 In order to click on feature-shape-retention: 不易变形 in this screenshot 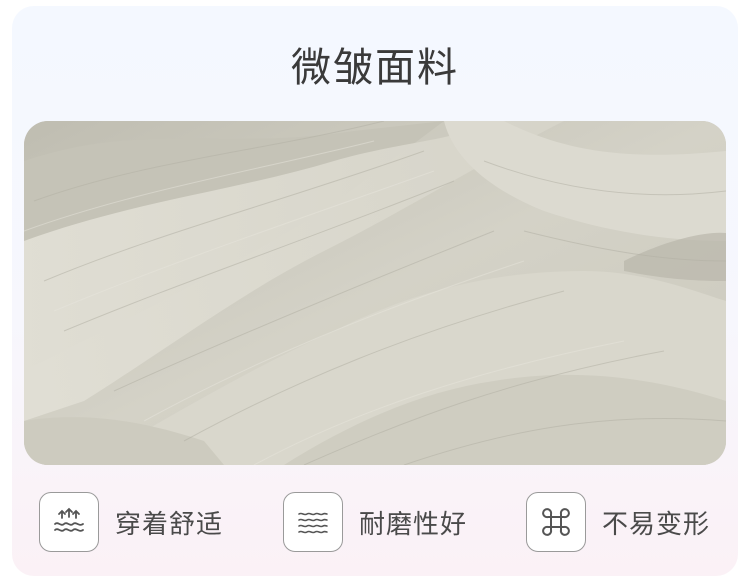, I will do `click(618, 522)`.